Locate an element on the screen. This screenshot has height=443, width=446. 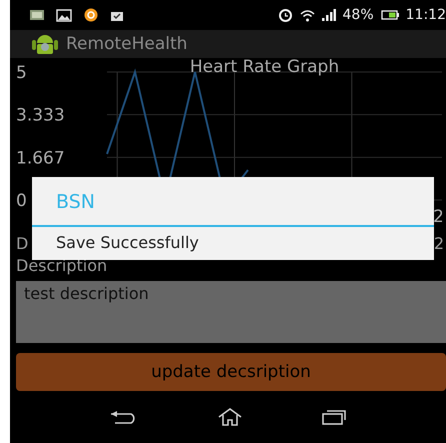
y-tick-label: 3.333 is located at coordinates (40, 116).